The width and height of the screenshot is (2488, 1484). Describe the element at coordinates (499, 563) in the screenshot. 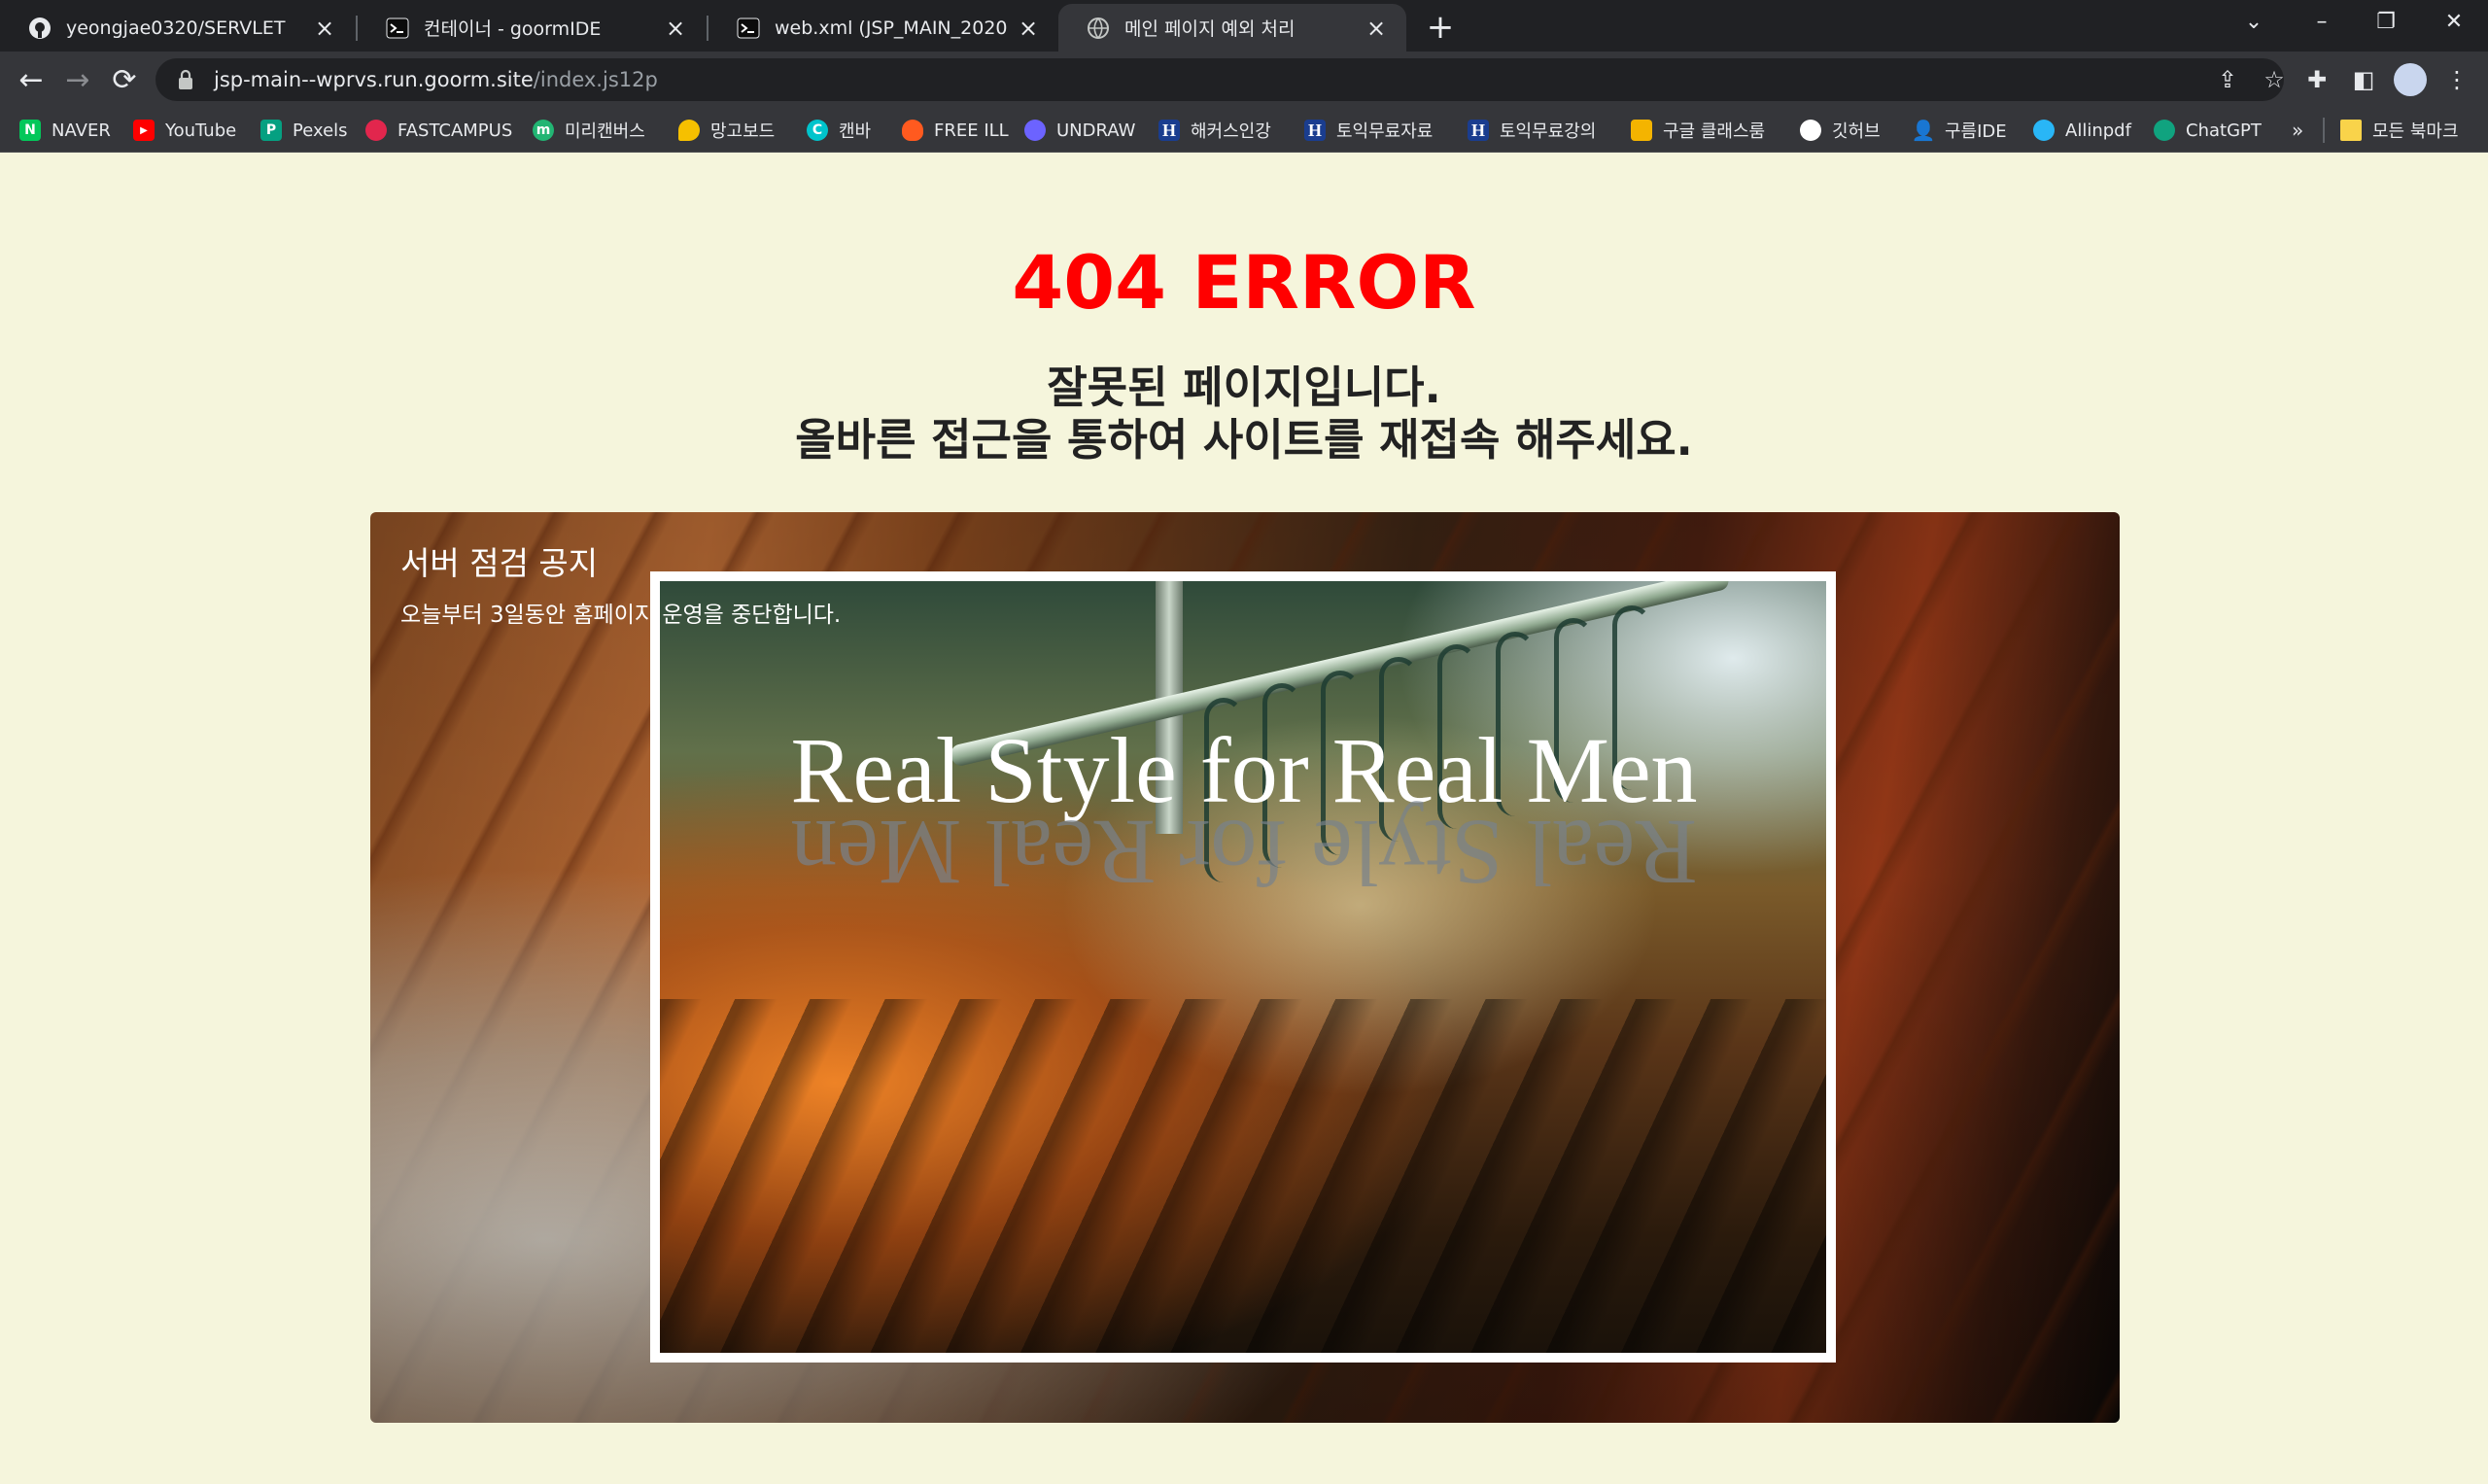

I see `notice-title: 서버 점검 공지` at that location.